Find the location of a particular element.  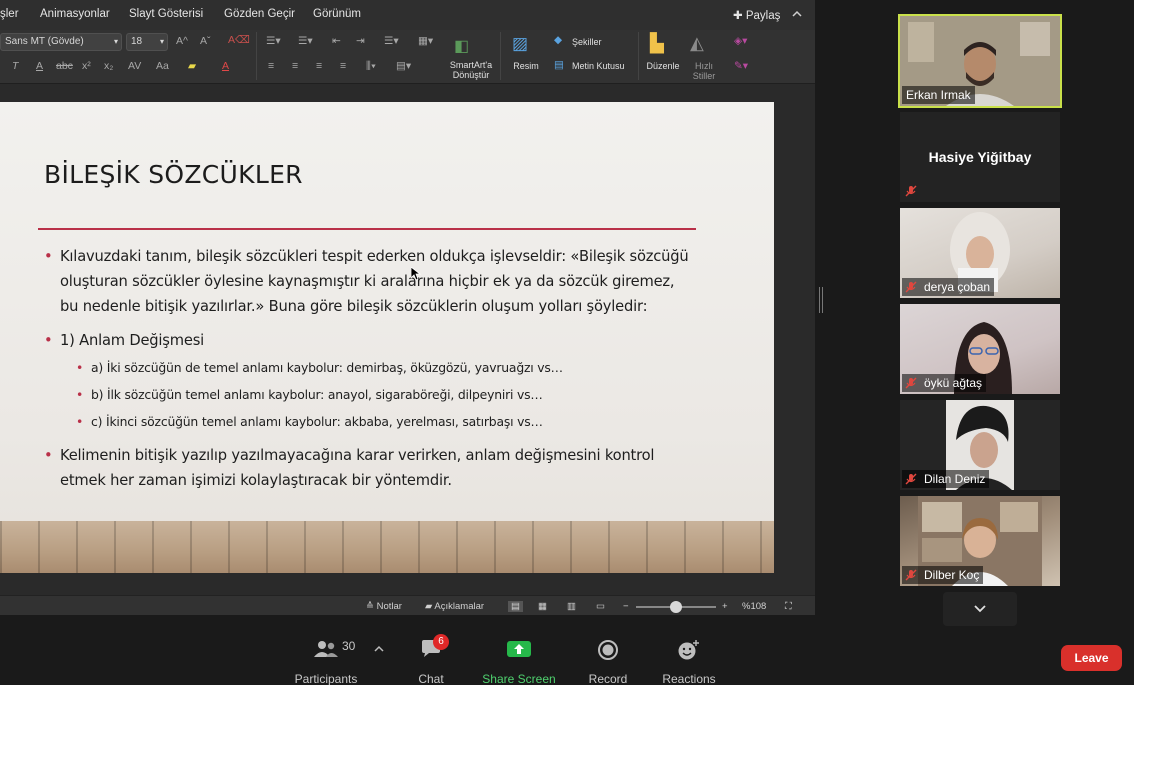

menu-item-slideshow: Slayt Gösterisi is located at coordinates (166, 14).